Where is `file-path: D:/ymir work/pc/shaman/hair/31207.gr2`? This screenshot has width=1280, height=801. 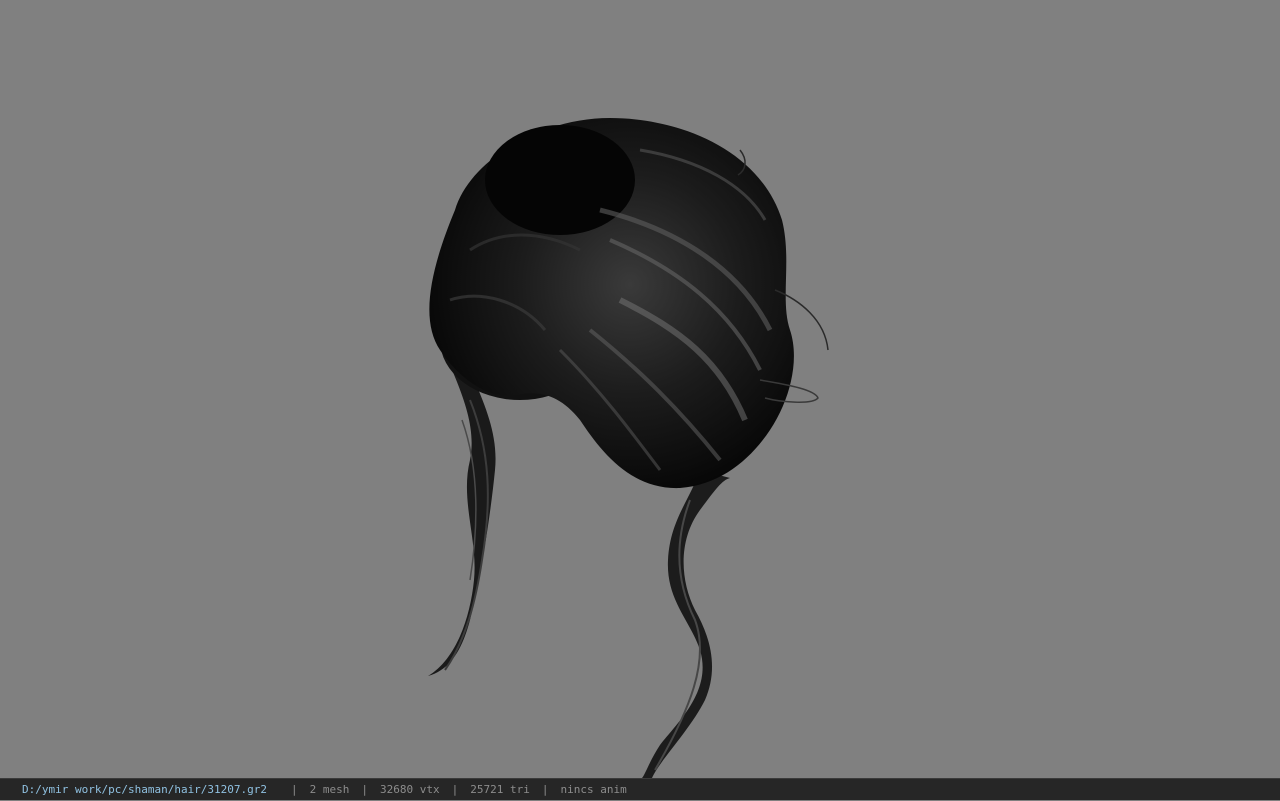 file-path: D:/ymir work/pc/shaman/hair/31207.gr2 is located at coordinates (145, 789).